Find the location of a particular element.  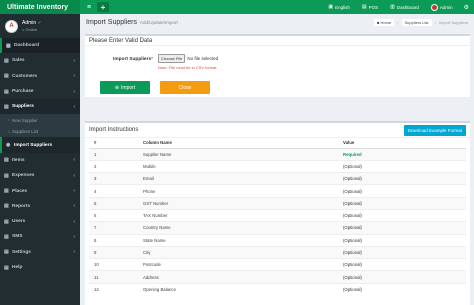

sidebar-item-expenses: ▤ Expenses ‹ is located at coordinates (40, 175).